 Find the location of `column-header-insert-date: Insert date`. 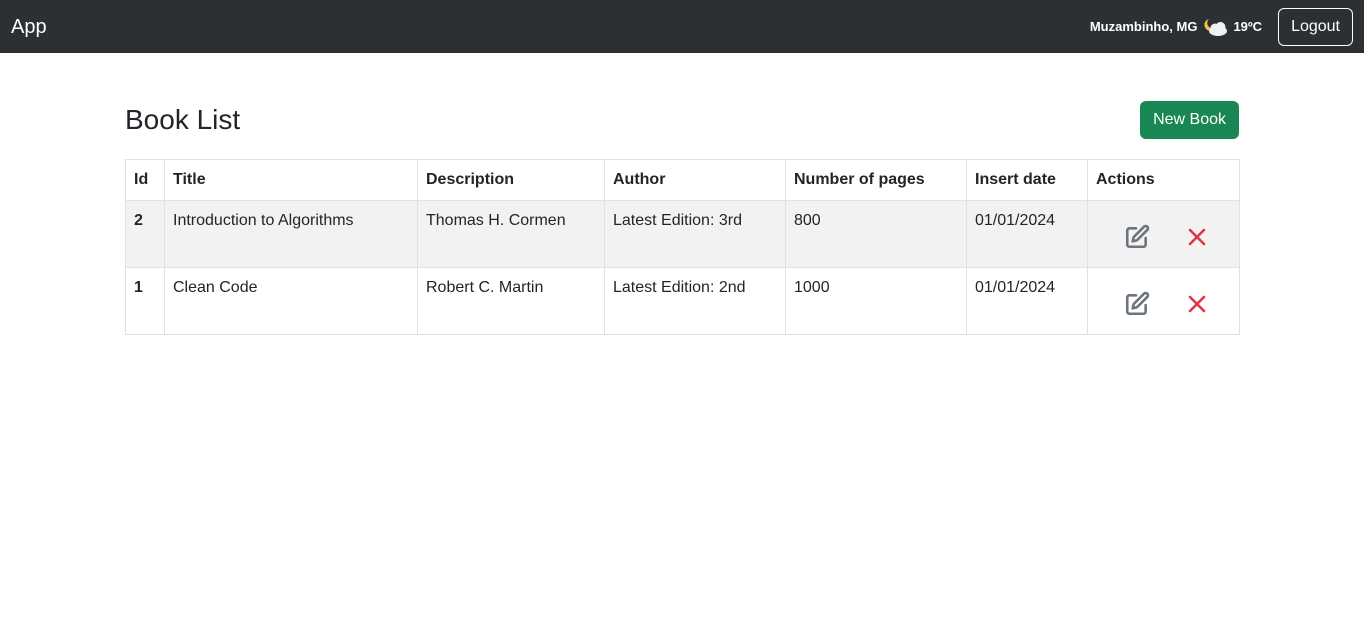

column-header-insert-date: Insert date is located at coordinates (1027, 180).